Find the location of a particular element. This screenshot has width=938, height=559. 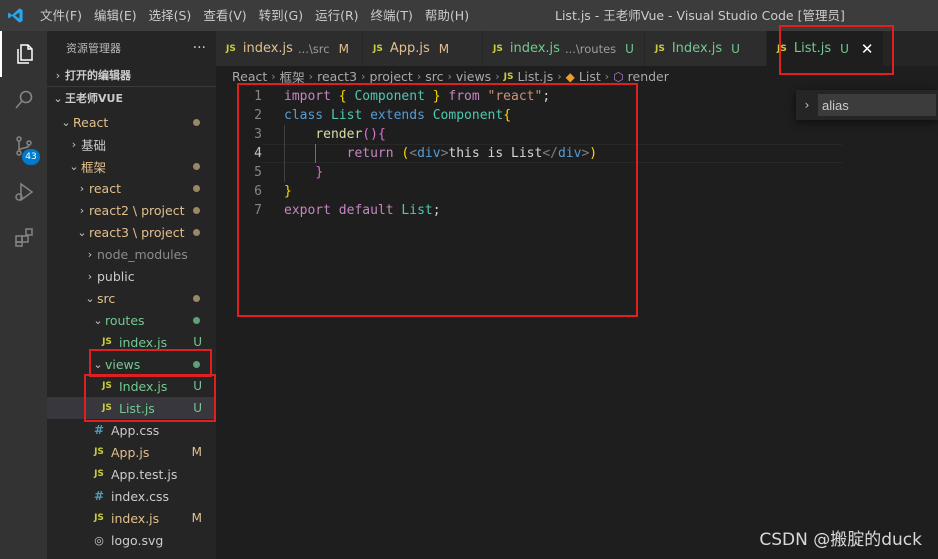

sidebar-header: 资源管理器 ··· is located at coordinates (131, 47).